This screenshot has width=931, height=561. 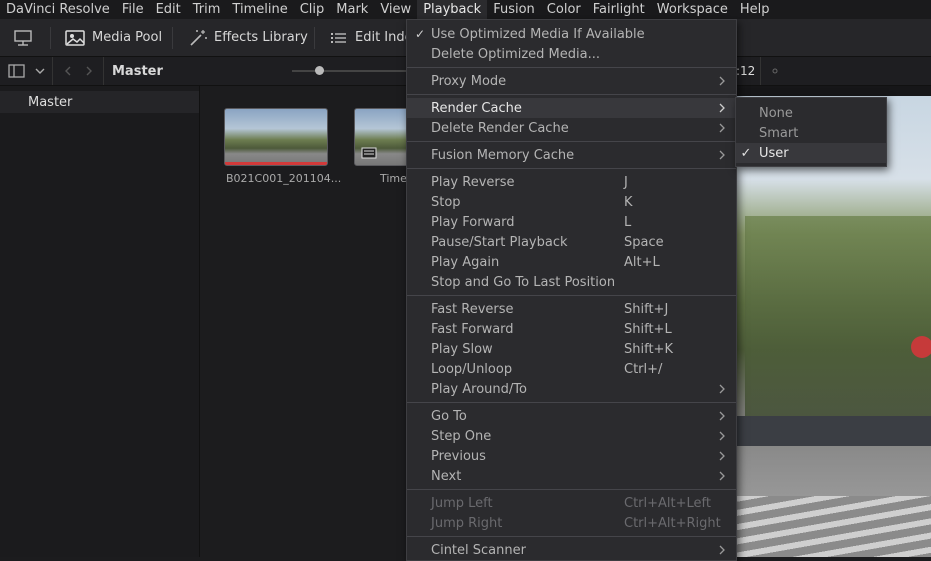 I want to click on chevron-down-icon, so click(x=40, y=71).